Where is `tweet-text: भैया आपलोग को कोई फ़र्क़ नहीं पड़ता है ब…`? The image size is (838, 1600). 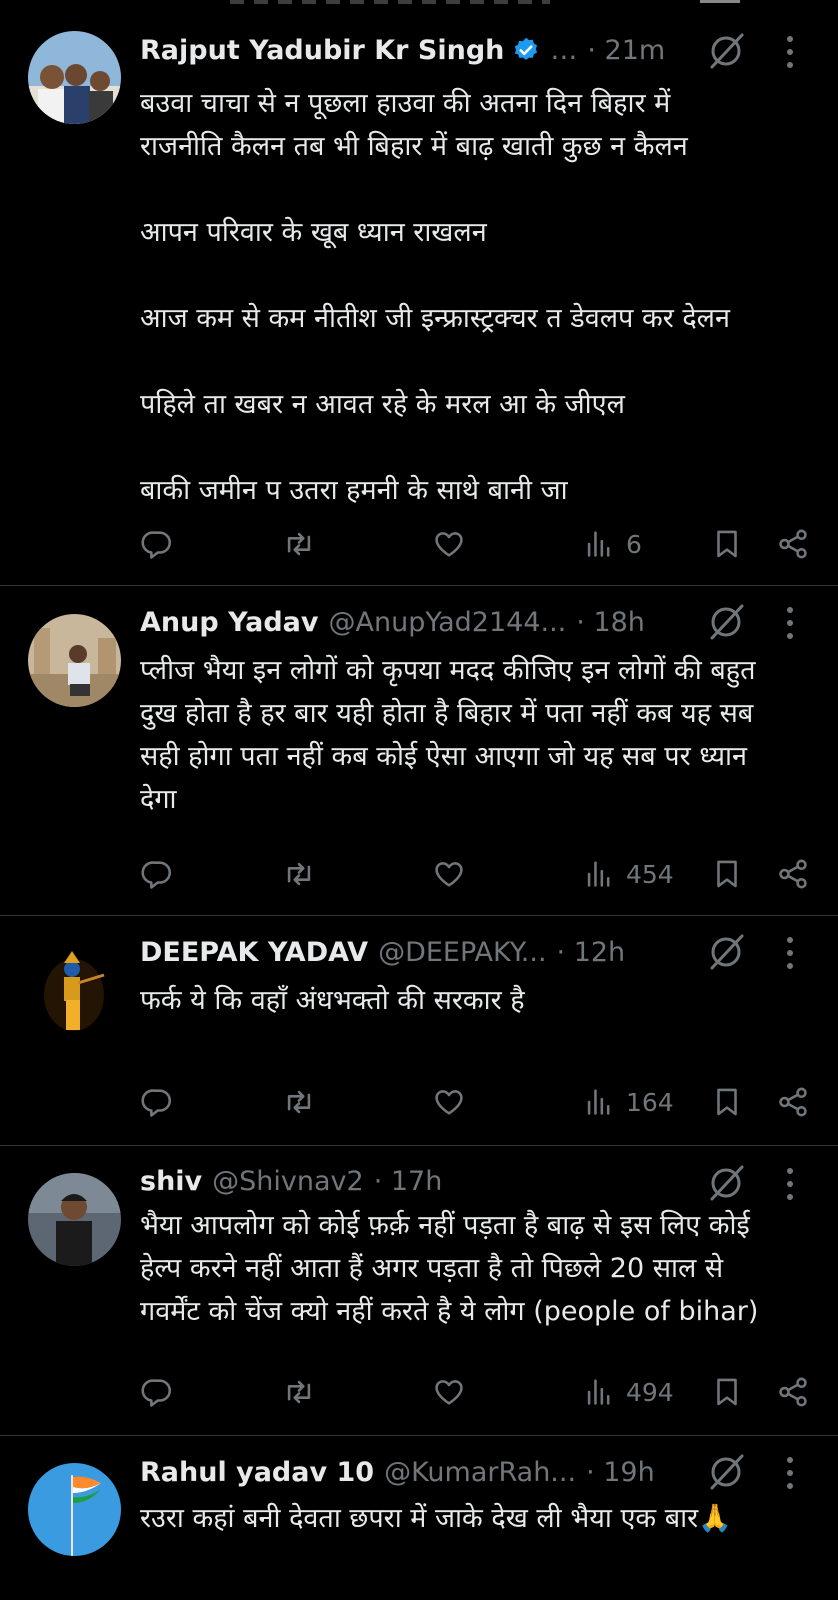 tweet-text: भैया आपलोग को कोई फ़र्क़ नहीं पड़ता है ब… is located at coordinates (449, 1268).